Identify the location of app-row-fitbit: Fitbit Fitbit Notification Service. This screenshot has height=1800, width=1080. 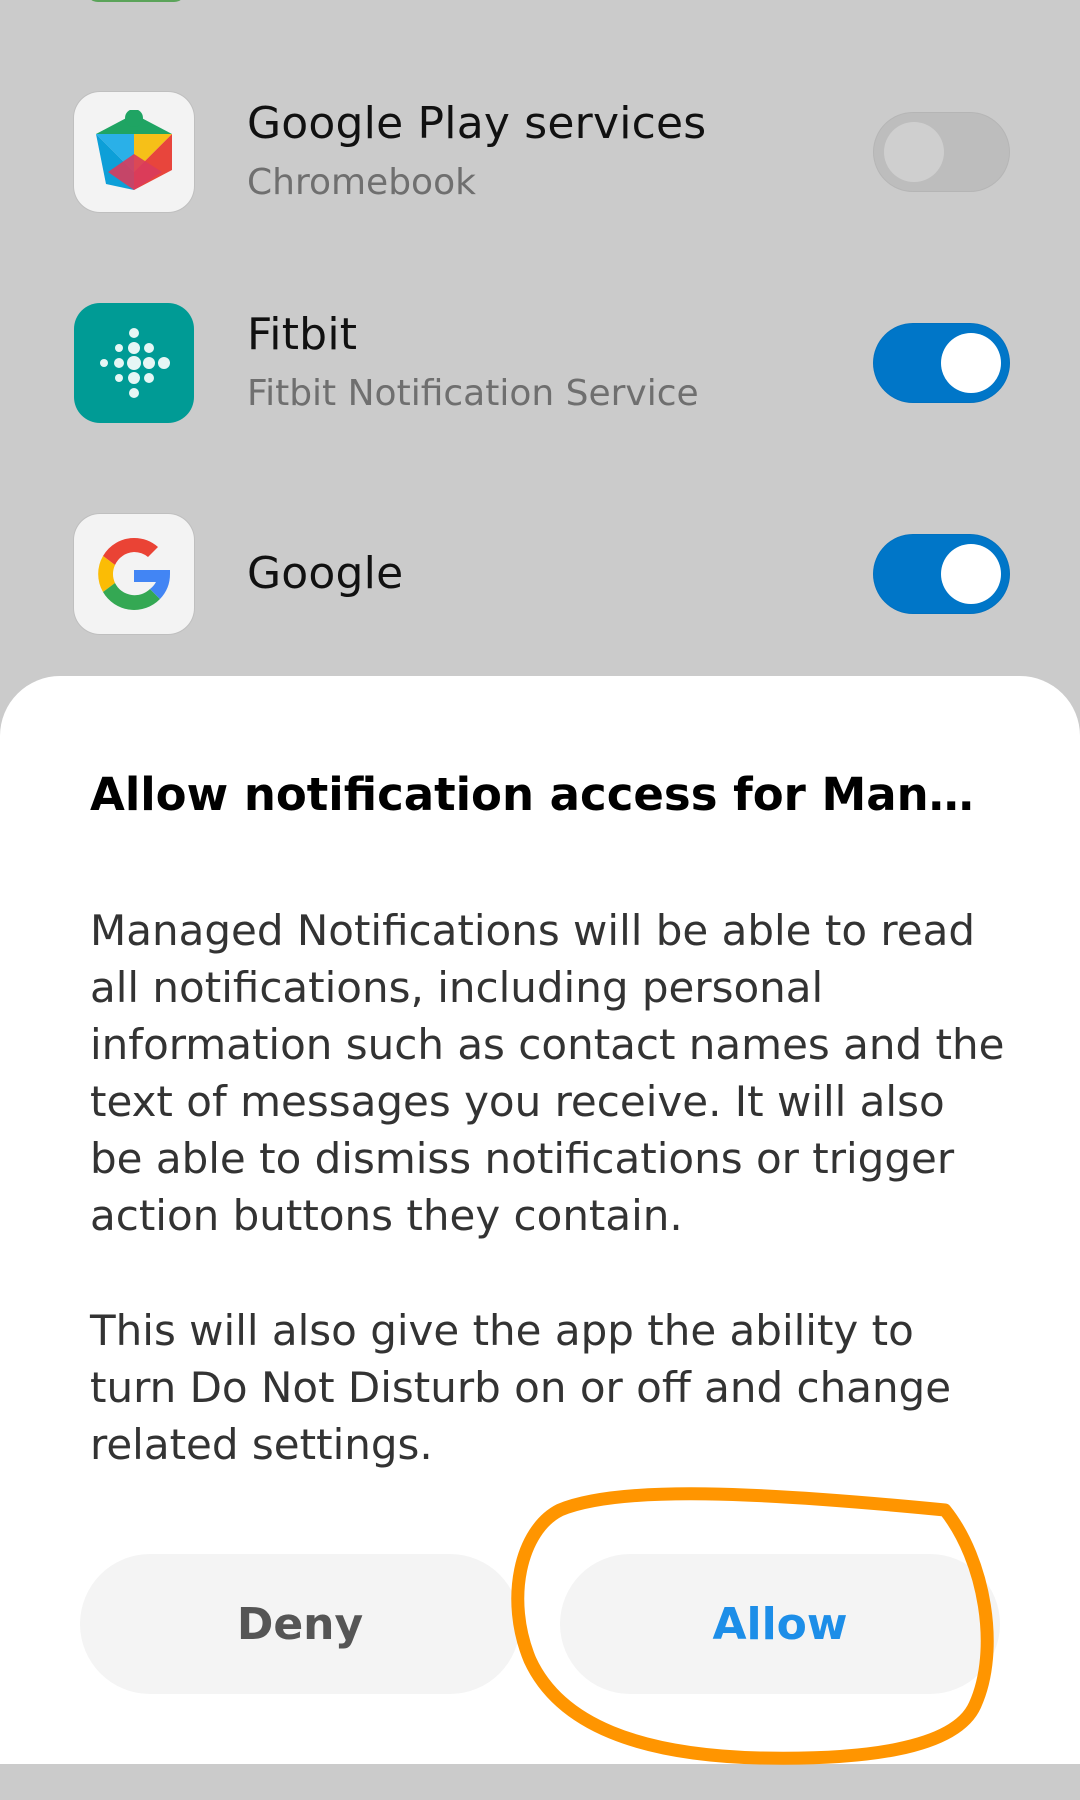
(540, 363).